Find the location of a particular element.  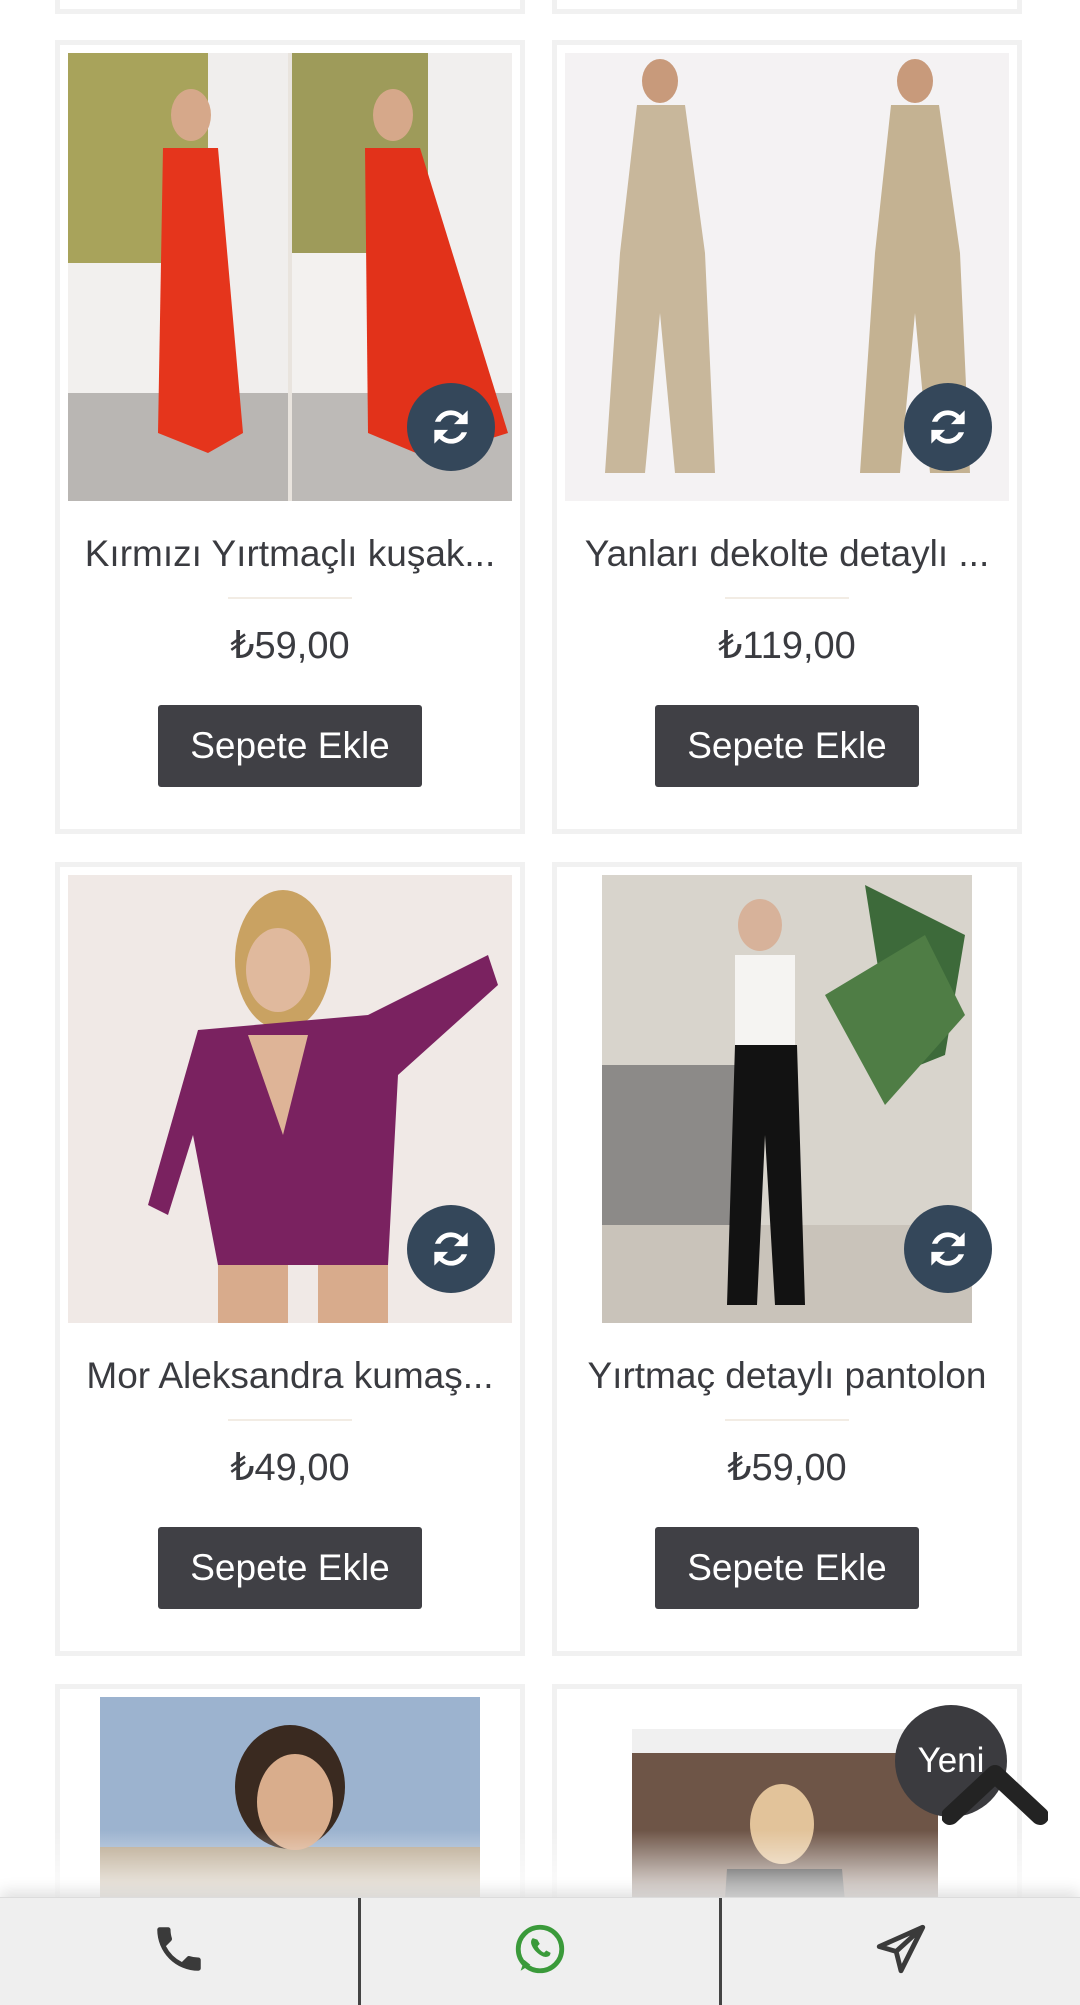

scroll-fade is located at coordinates (540, 1865).